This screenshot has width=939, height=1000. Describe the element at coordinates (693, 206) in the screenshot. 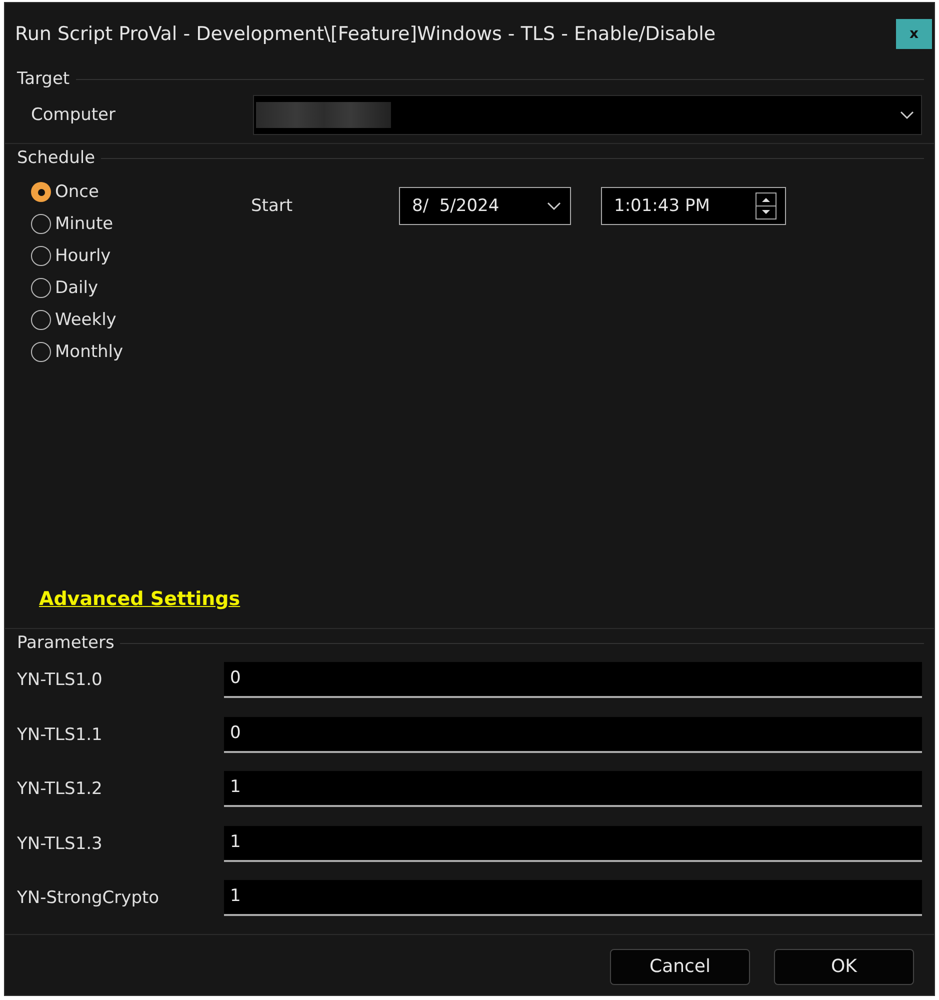

I see `time-picker: 1:01:43 PM` at that location.